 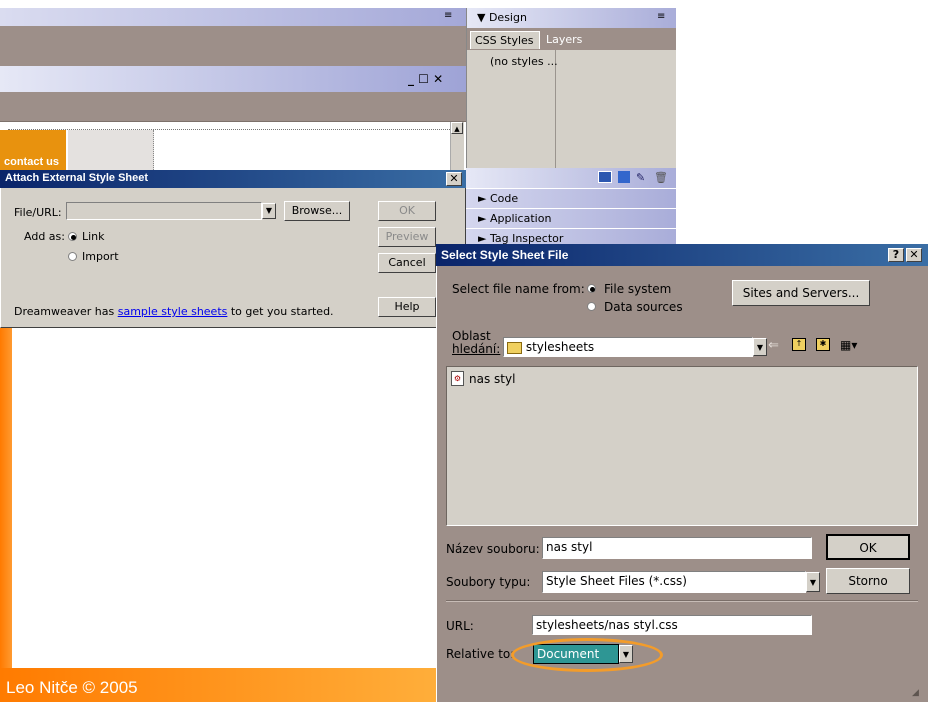 I want to click on file-system-radio, so click(x=591, y=288).